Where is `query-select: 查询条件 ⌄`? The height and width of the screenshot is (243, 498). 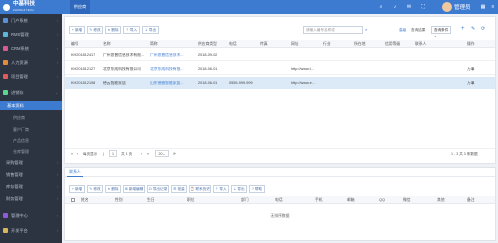
query-select: 查询条件 ⌄ is located at coordinates (441, 32).